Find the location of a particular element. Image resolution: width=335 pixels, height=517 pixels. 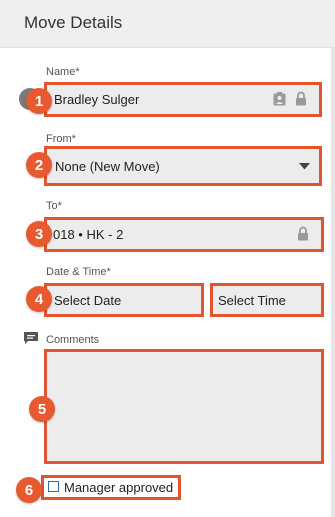

callout-badge-4: 4 is located at coordinates (39, 299).